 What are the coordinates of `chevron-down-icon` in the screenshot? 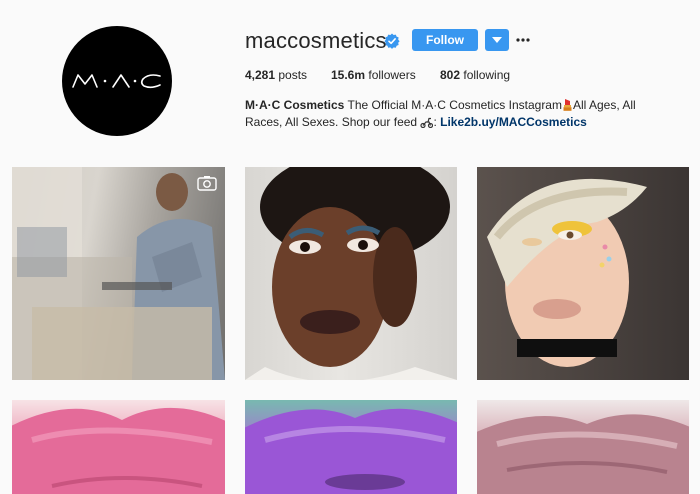 It's located at (497, 40).